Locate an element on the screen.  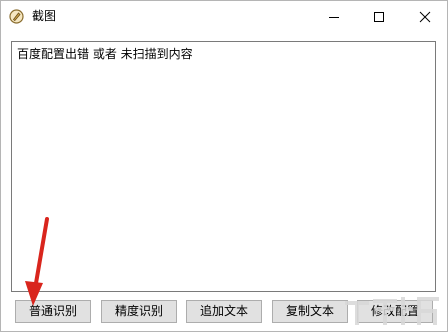
append-text-button: 追加文本 is located at coordinates (224, 311).